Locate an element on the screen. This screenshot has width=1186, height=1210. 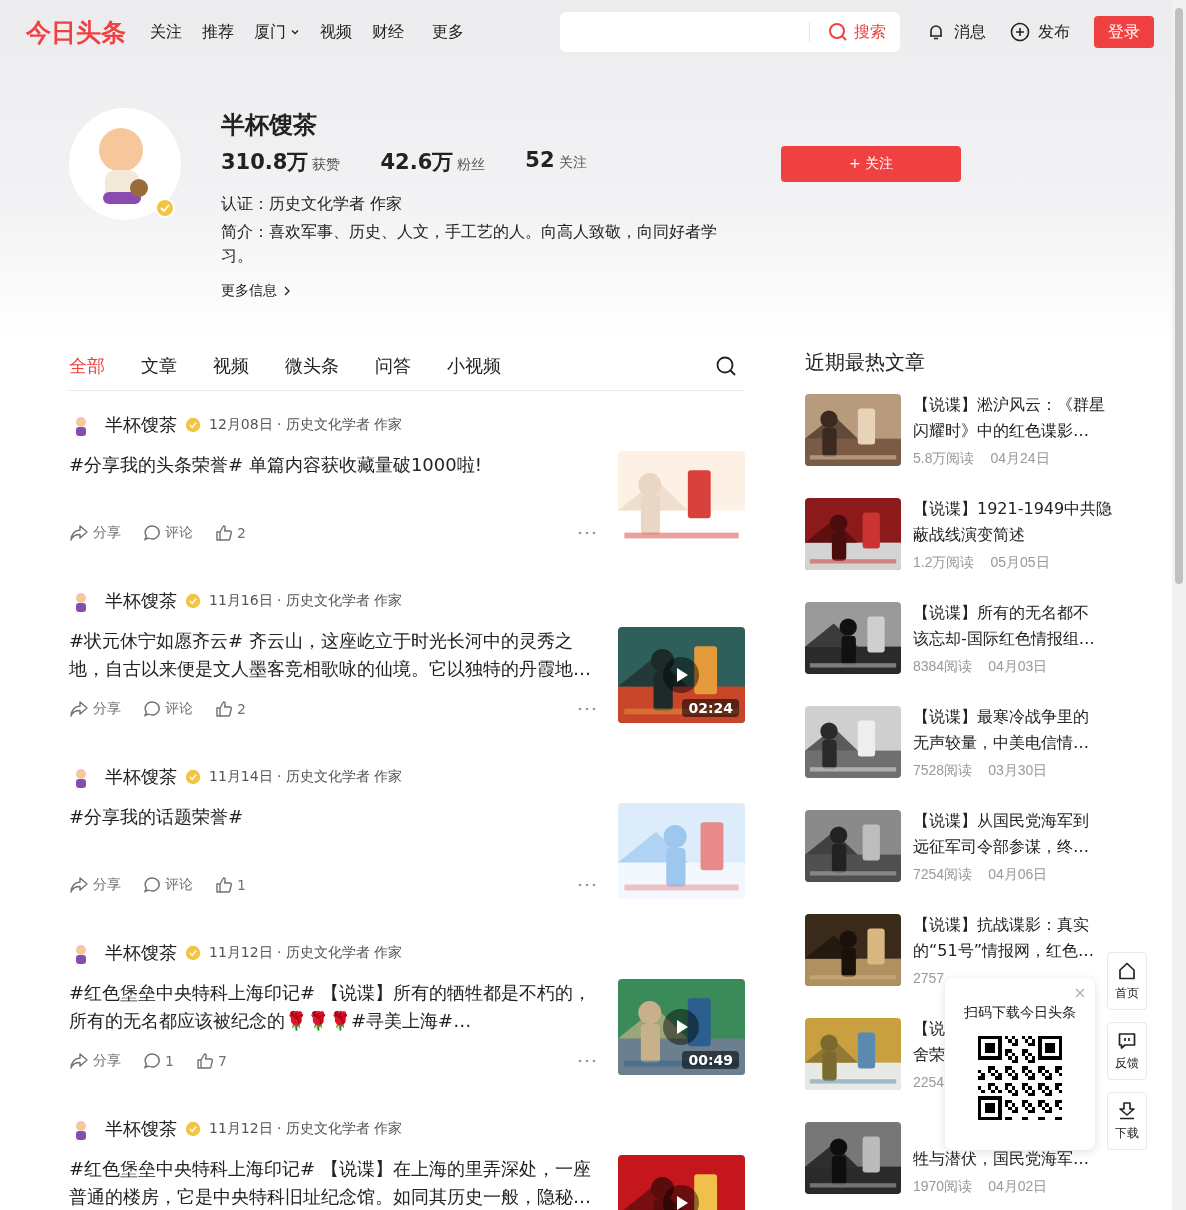
side-tool-button: 反馈 is located at coordinates (1127, 1051).